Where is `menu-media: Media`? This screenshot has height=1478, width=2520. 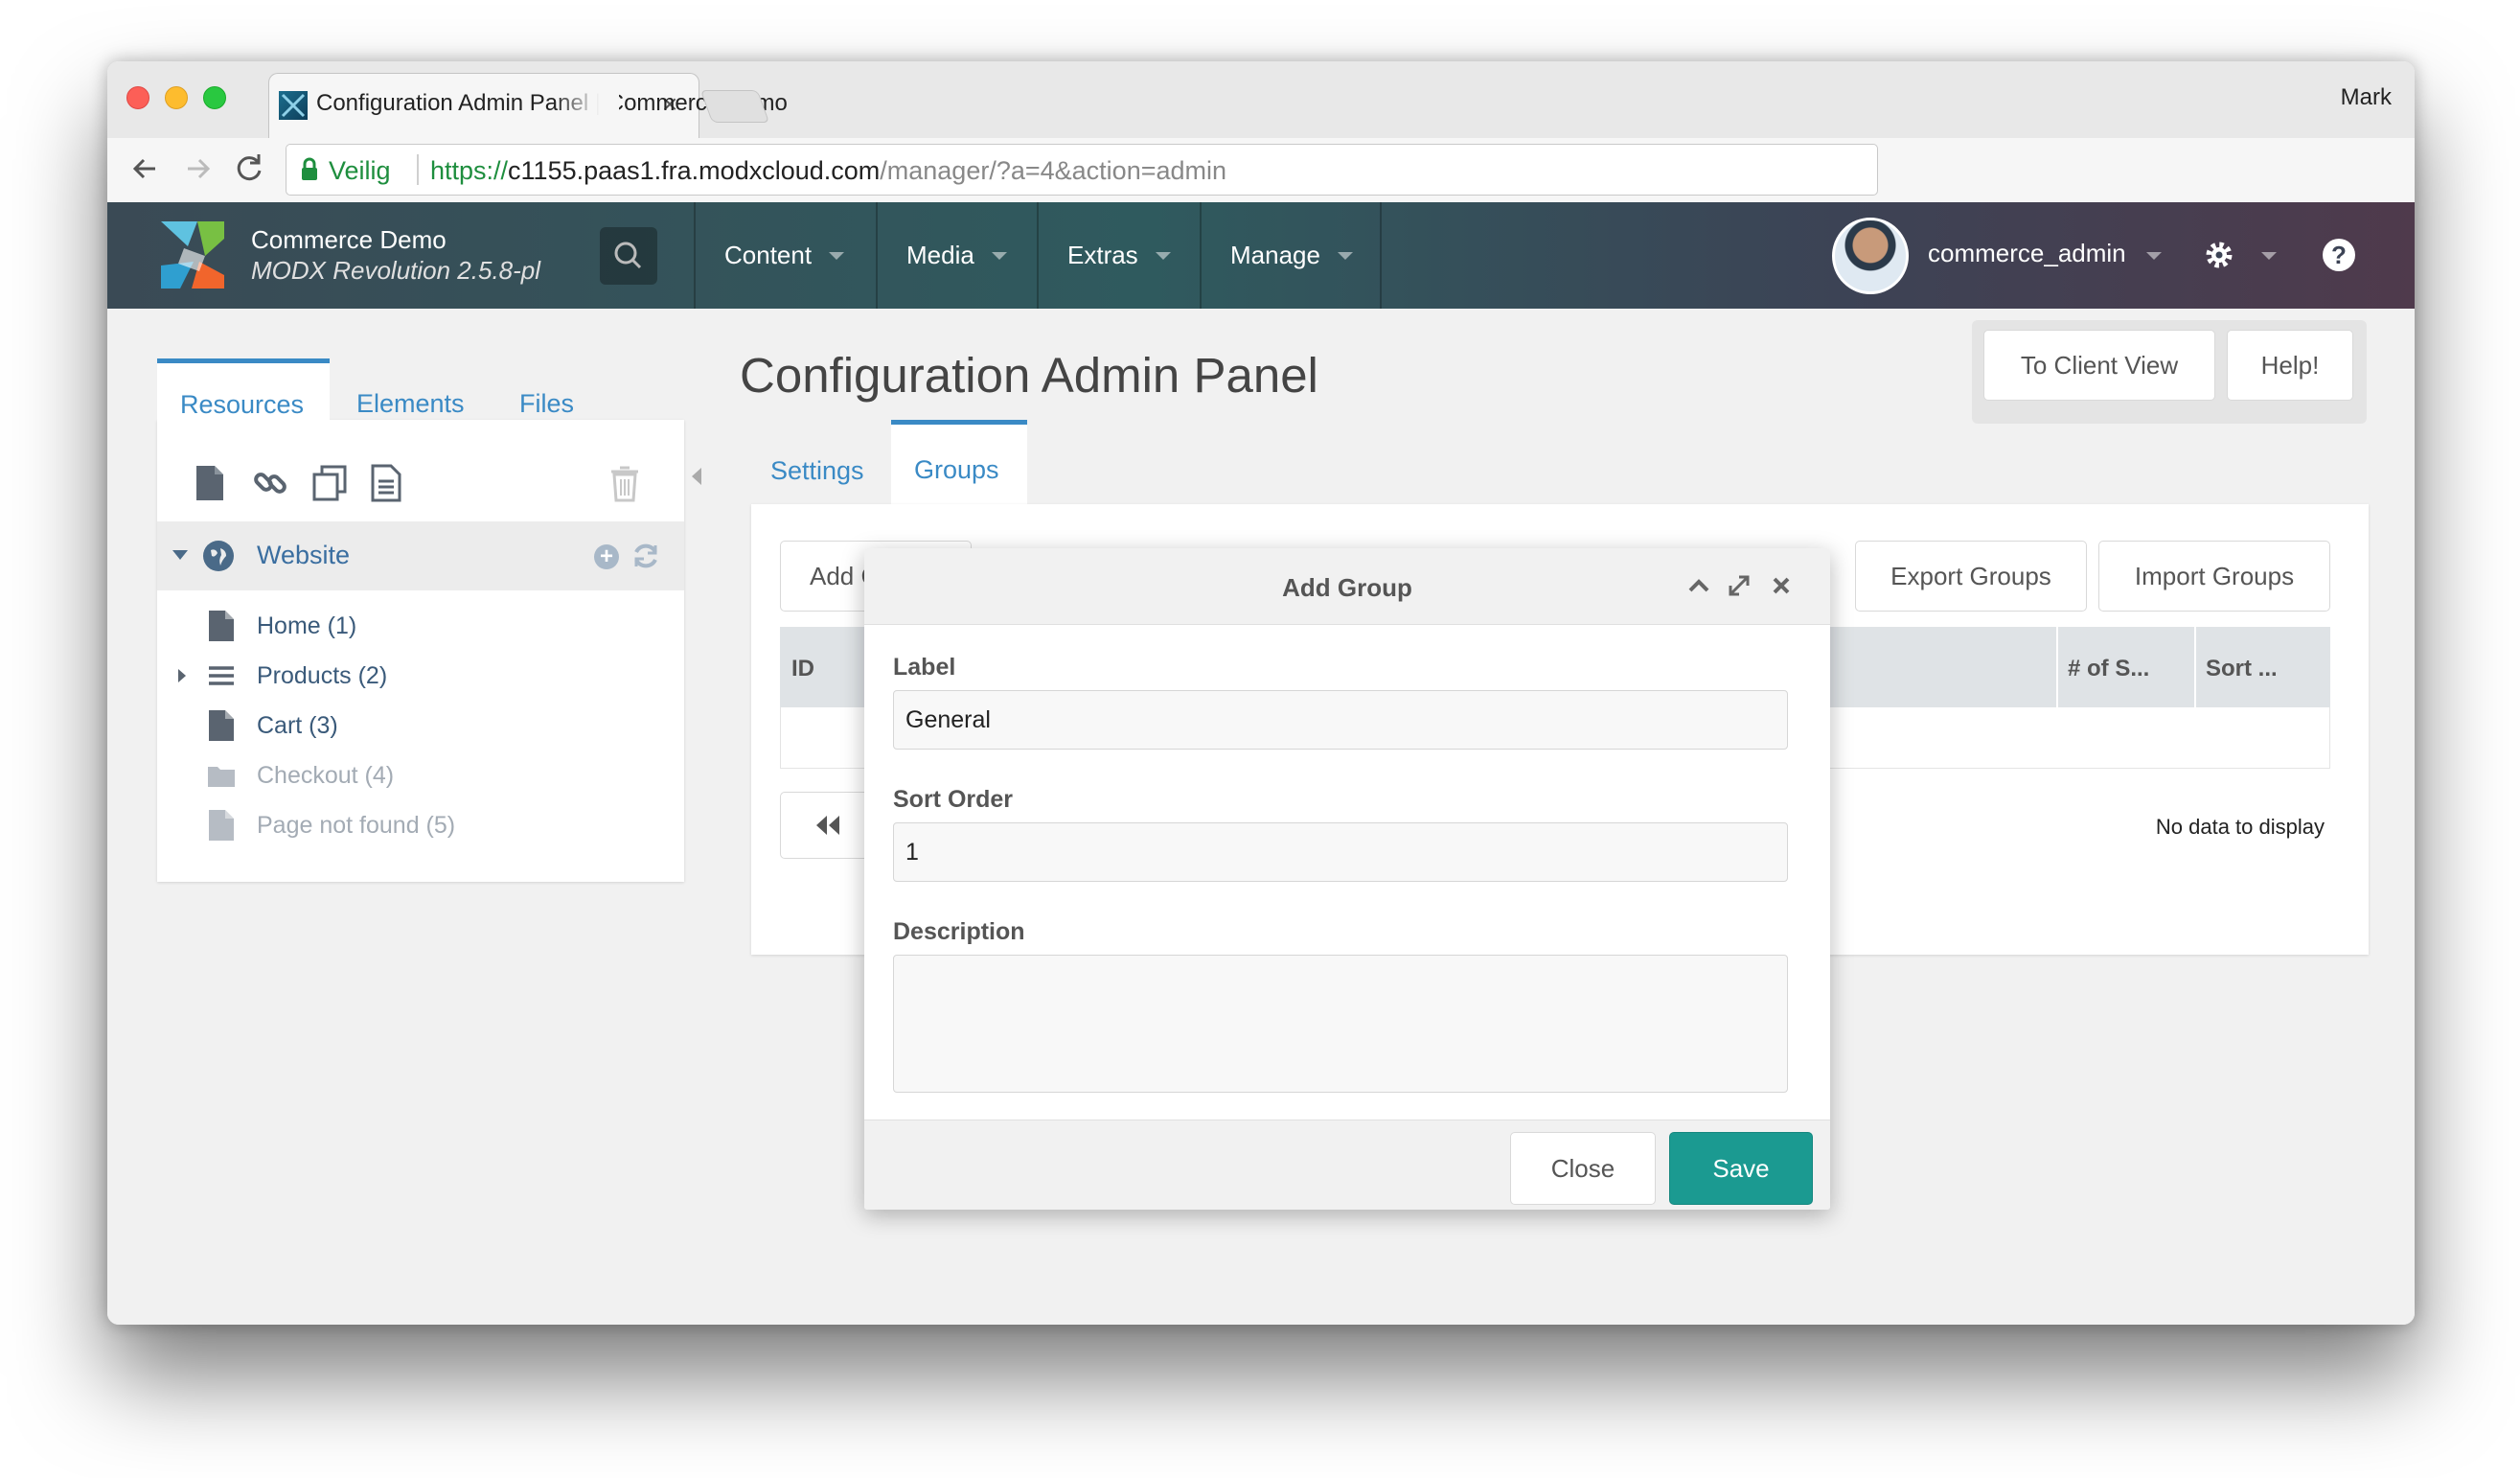 menu-media: Media is located at coordinates (955, 255).